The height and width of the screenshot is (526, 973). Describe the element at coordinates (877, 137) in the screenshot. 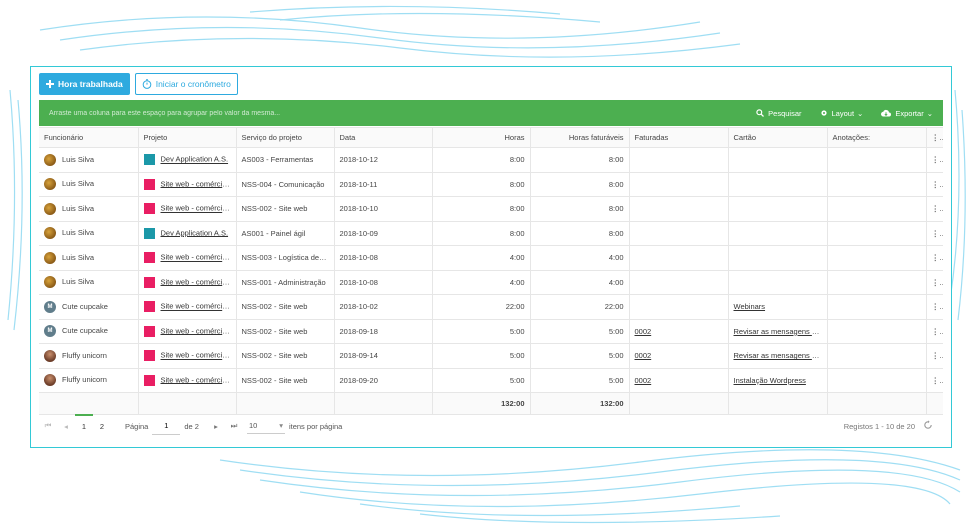

I see `col-notes: Anotações:` at that location.